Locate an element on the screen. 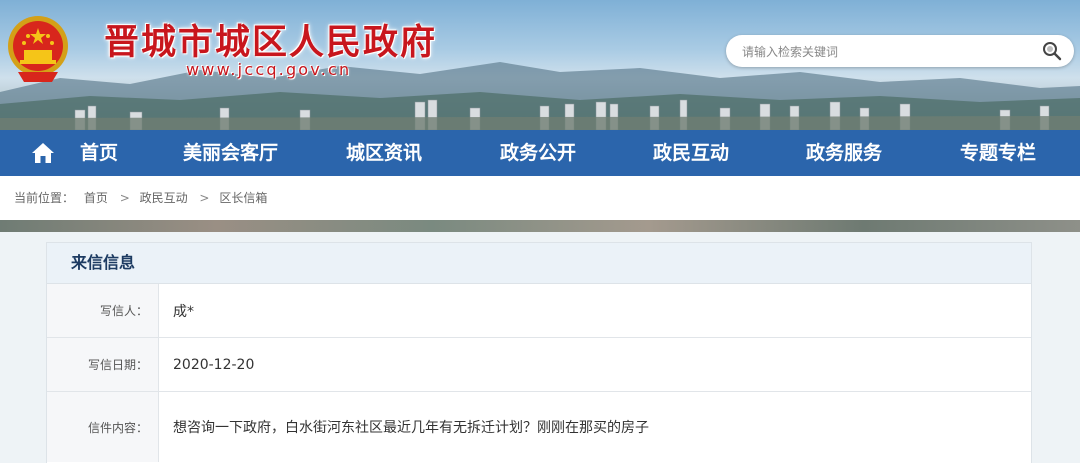 This screenshot has width=1080, height=463. nav-item-home: 首页 is located at coordinates (99, 153).